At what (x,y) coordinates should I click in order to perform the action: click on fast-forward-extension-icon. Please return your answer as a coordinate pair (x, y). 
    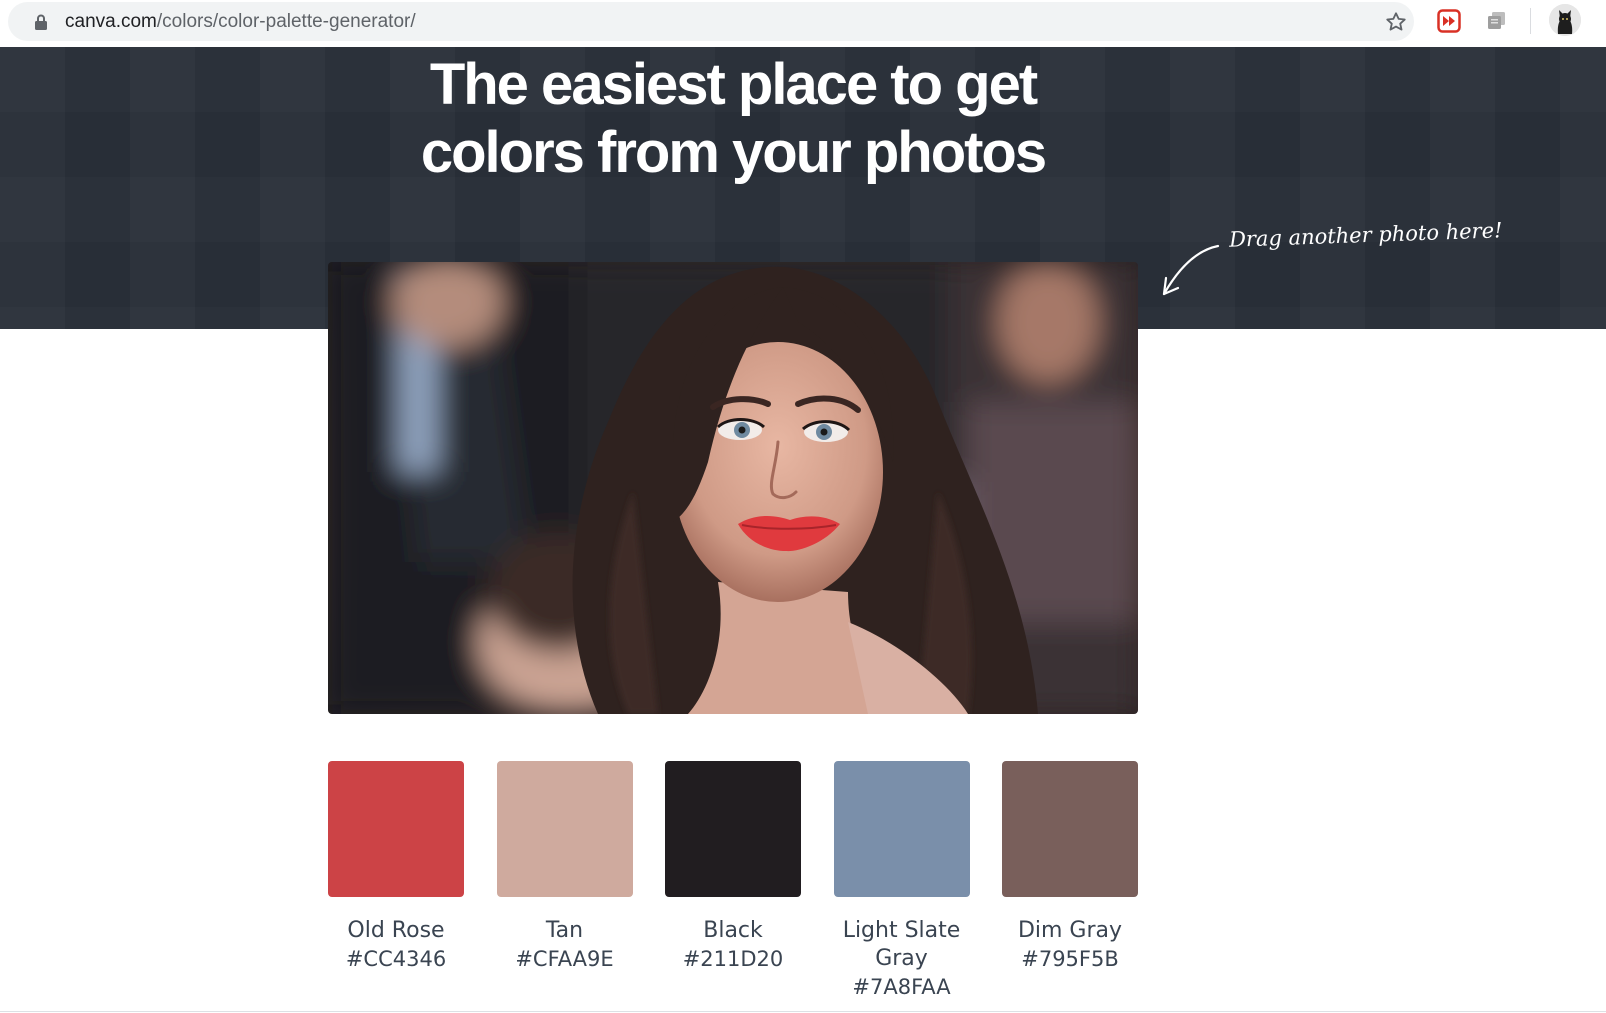
    Looking at the image, I should click on (1449, 21).